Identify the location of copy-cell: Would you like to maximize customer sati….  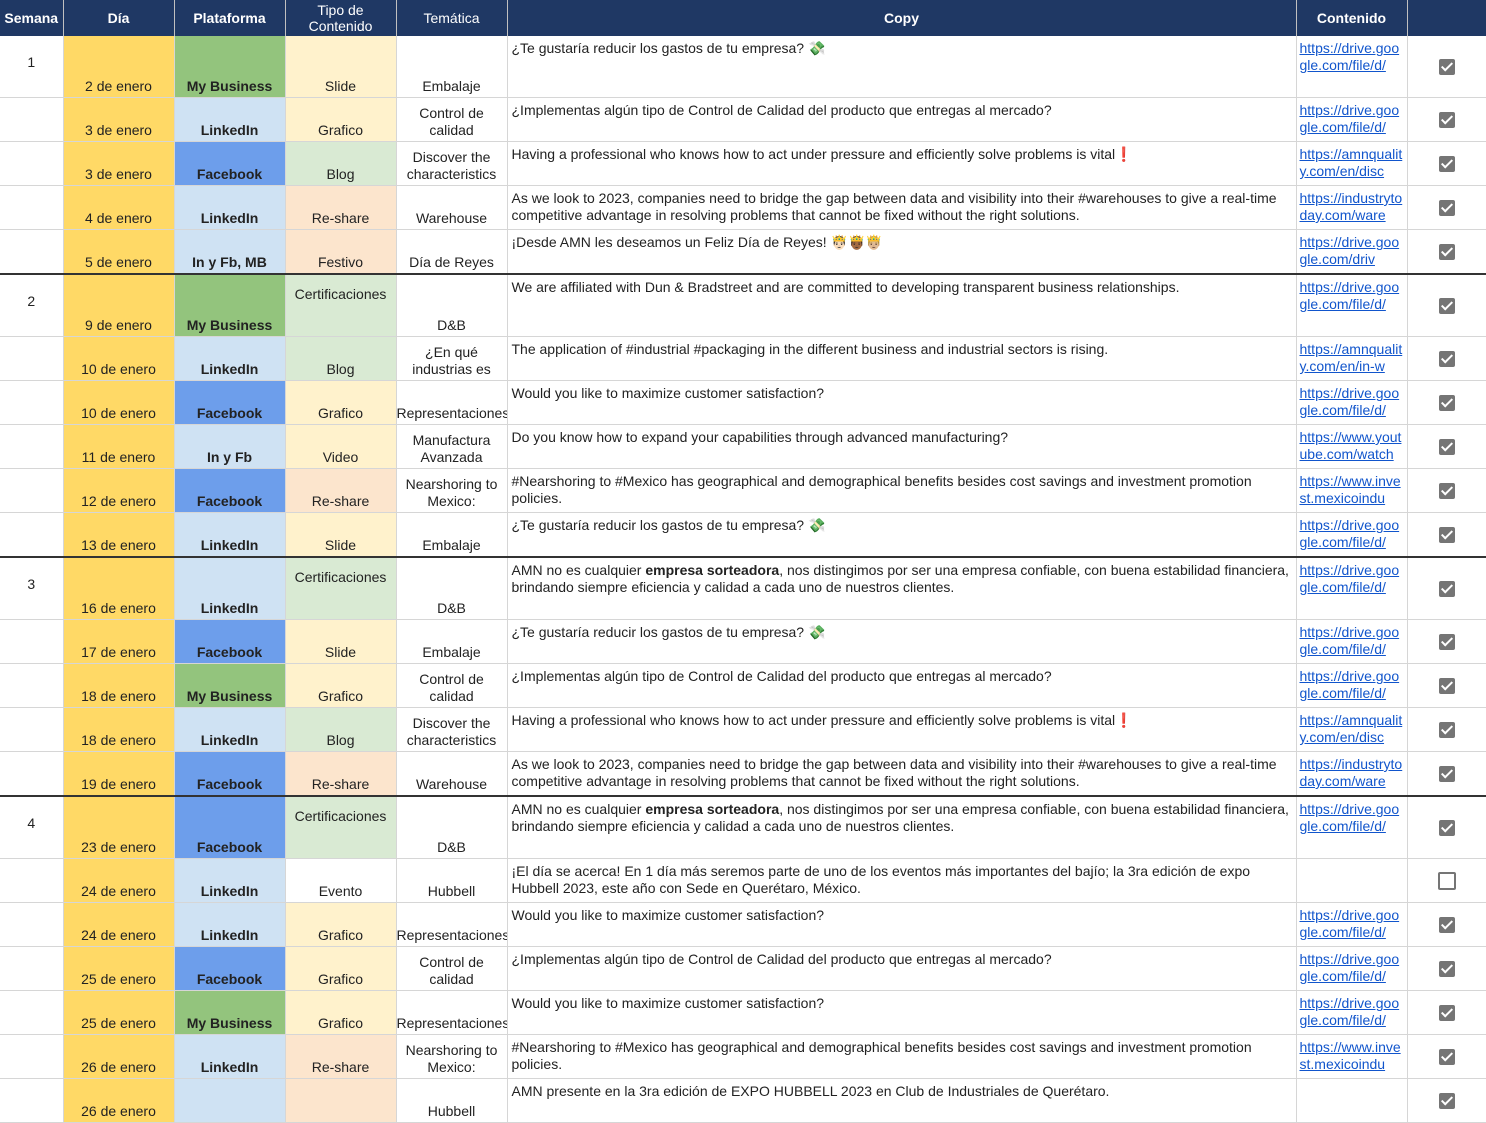
(902, 924).